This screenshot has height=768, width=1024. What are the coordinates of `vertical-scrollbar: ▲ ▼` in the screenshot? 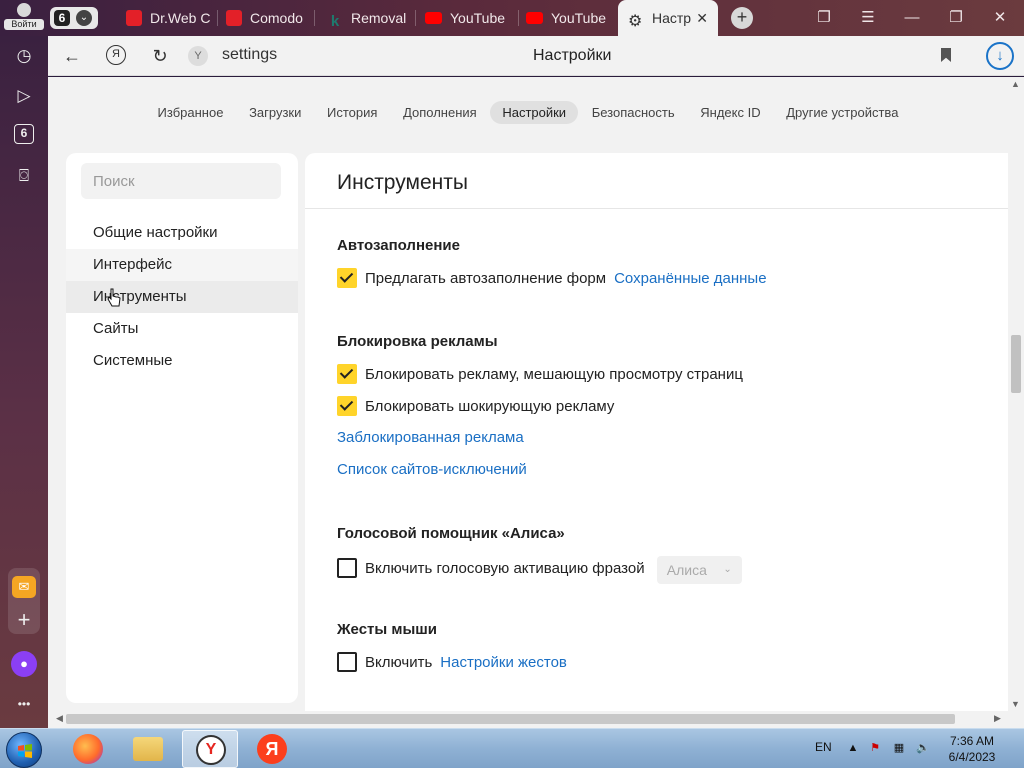 It's located at (1016, 394).